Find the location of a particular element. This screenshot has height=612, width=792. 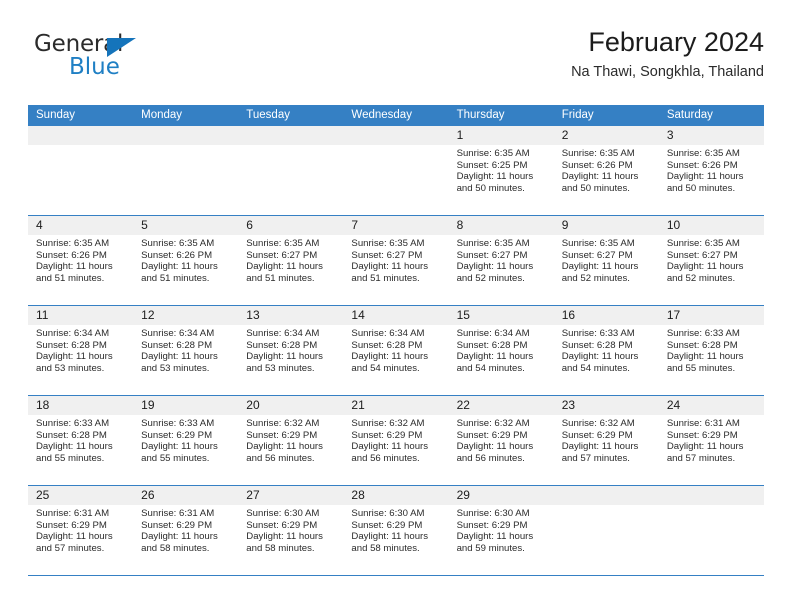

day-number: 24 is located at coordinates (711, 405).